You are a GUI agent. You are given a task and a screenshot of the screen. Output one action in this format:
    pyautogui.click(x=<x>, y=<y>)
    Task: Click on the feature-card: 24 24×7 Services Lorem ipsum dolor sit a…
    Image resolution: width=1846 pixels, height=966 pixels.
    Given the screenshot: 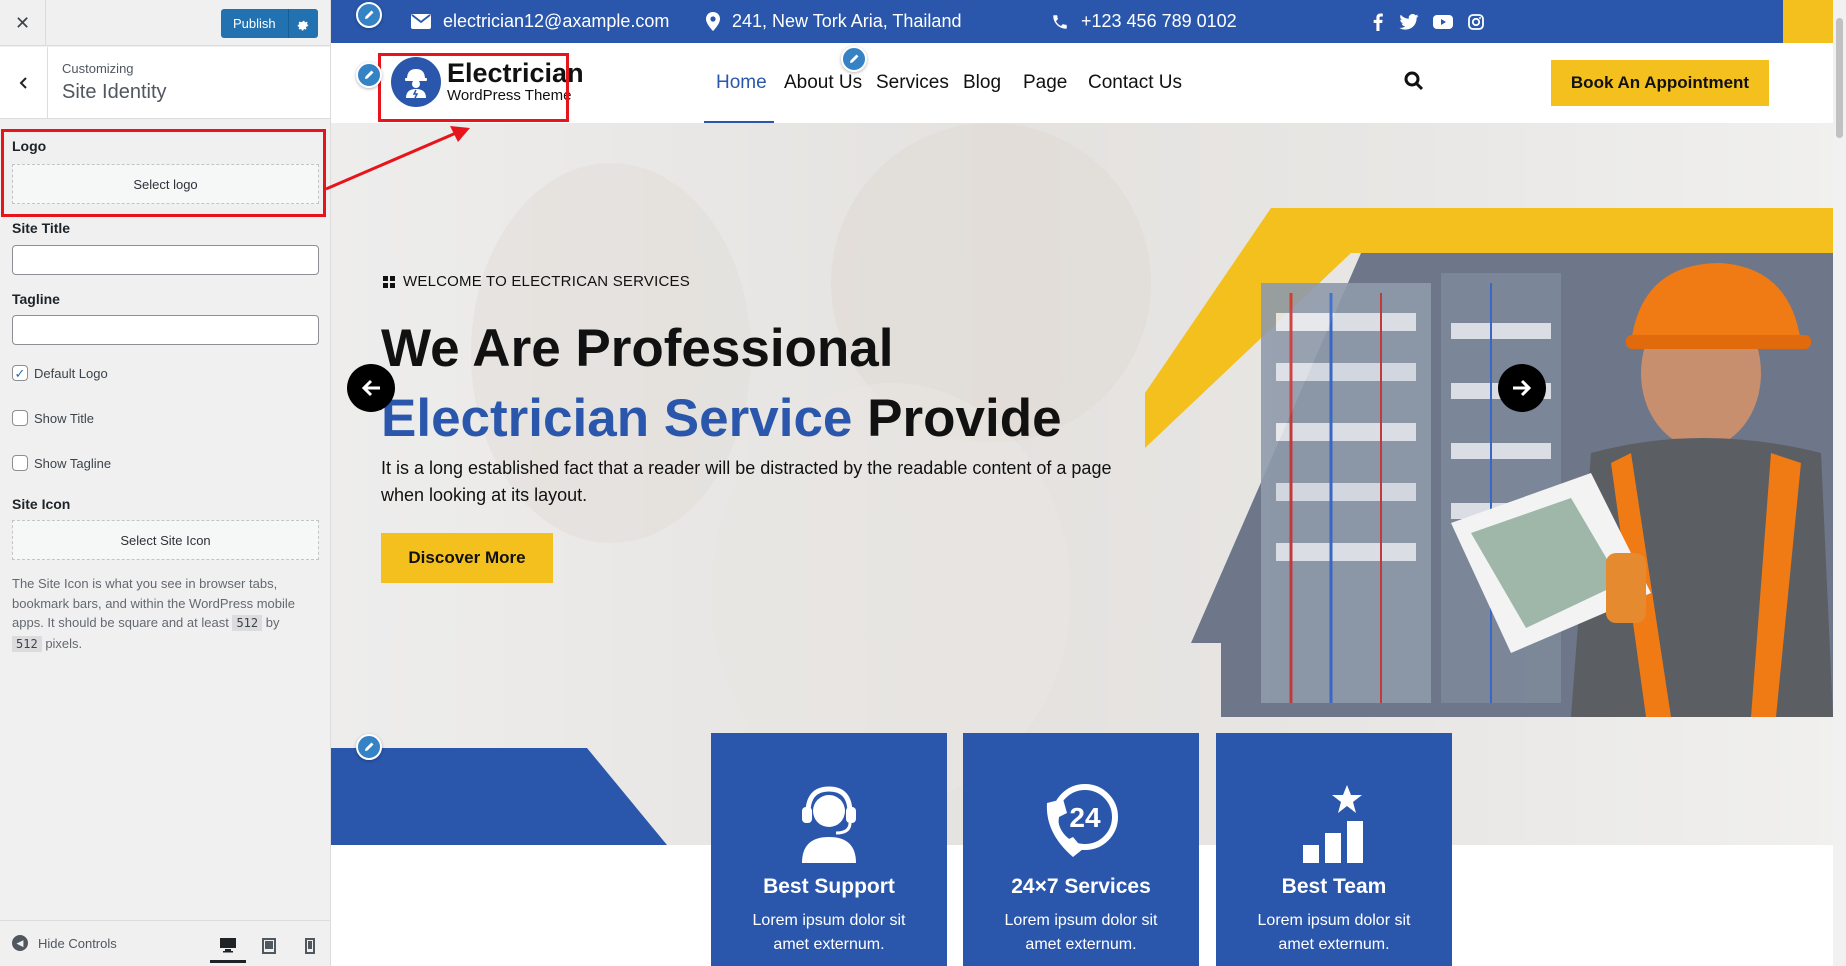 What is the action you would take?
    pyautogui.click(x=1081, y=849)
    